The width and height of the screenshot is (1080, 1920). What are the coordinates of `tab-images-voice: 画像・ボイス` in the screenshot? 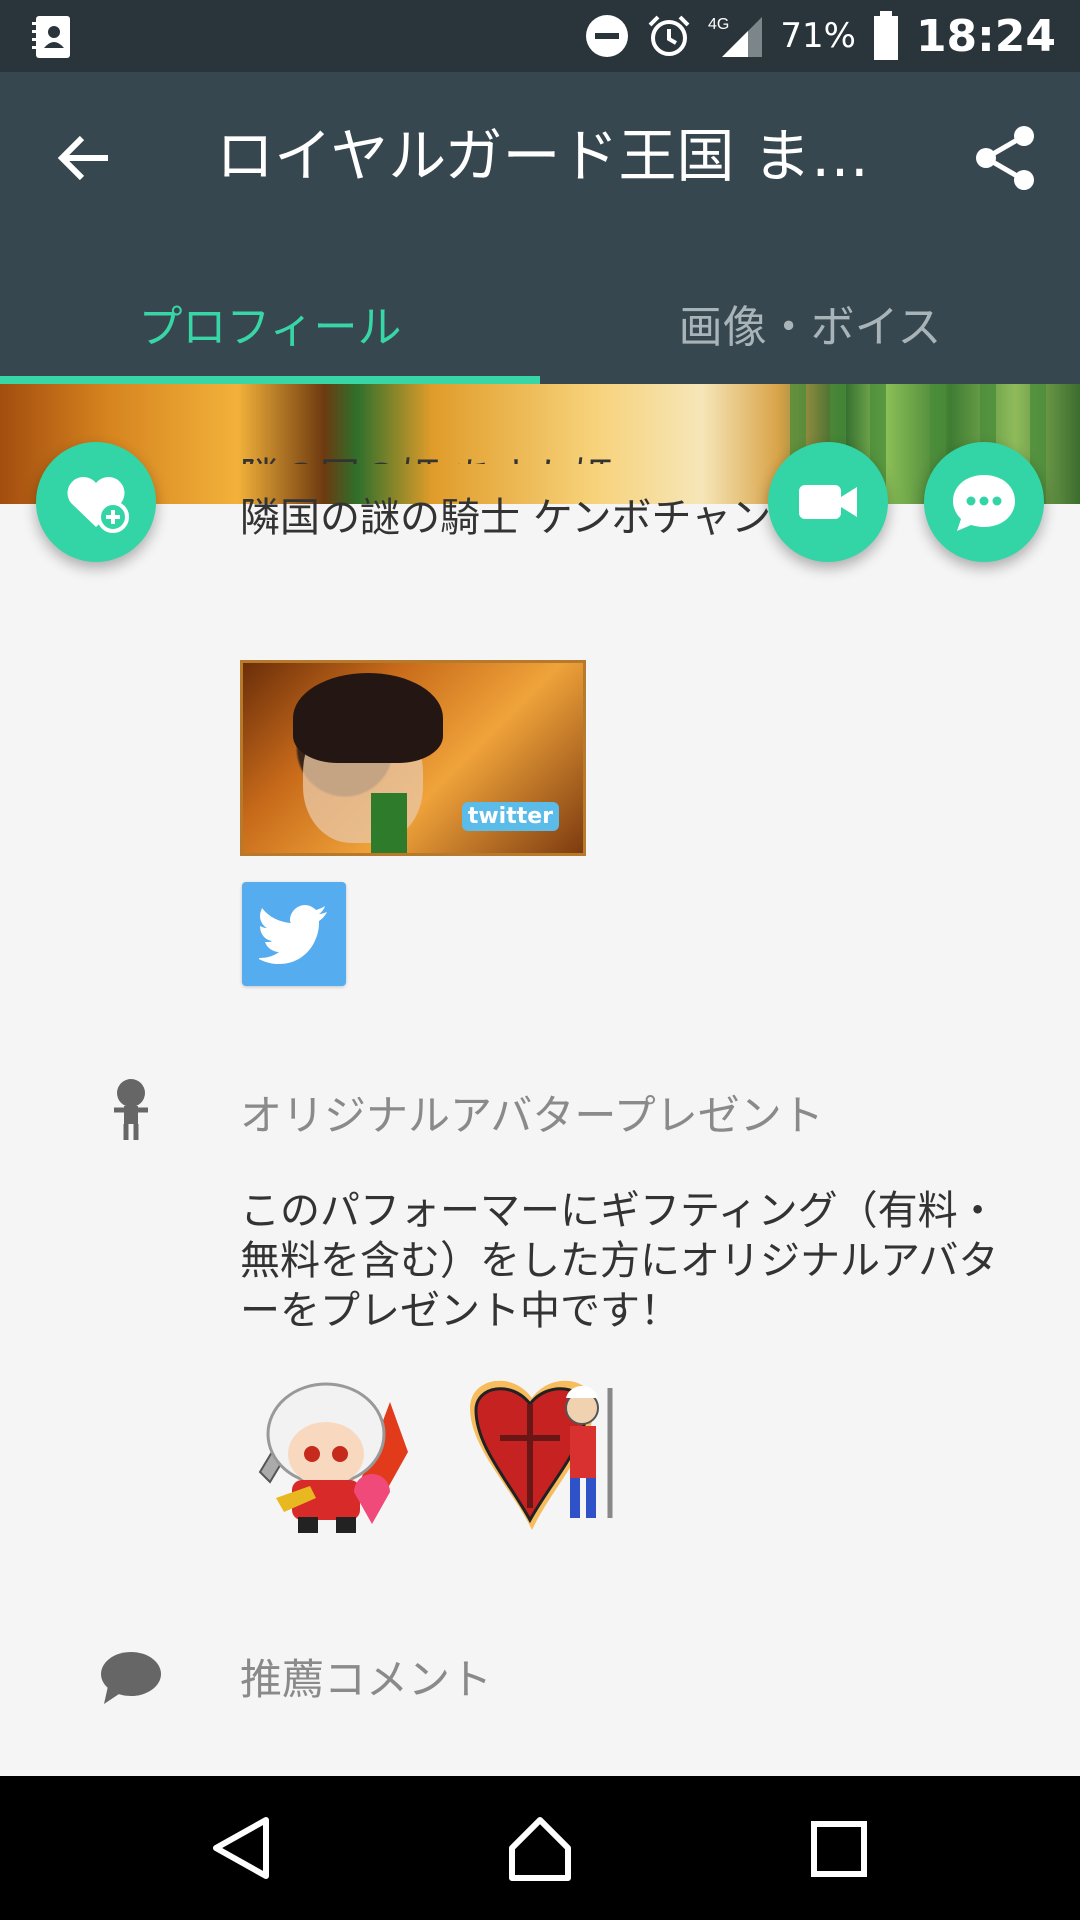 It's located at (810, 328).